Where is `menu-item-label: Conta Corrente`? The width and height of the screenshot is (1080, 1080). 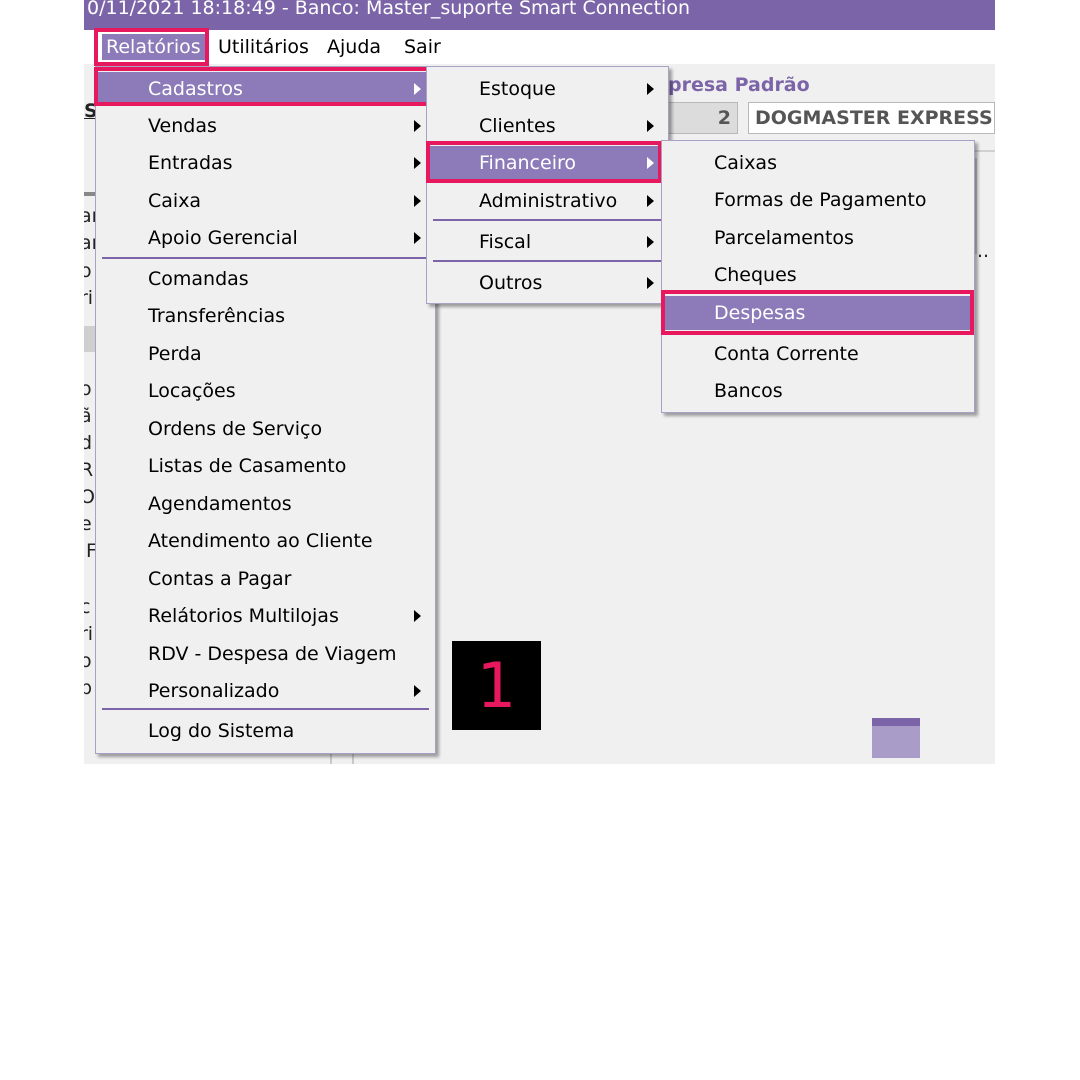 menu-item-label: Conta Corrente is located at coordinates (786, 354).